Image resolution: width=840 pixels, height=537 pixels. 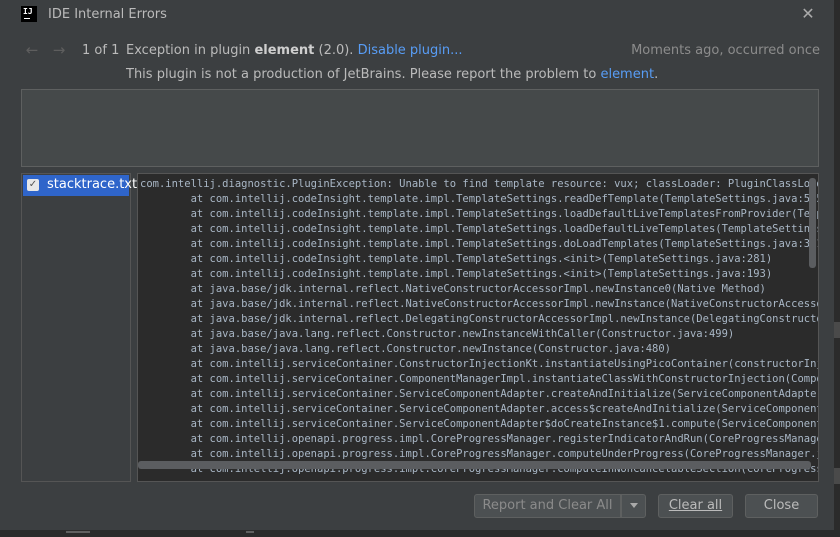 What do you see at coordinates (284, 50) in the screenshot?
I see `plugin-name: element` at bounding box center [284, 50].